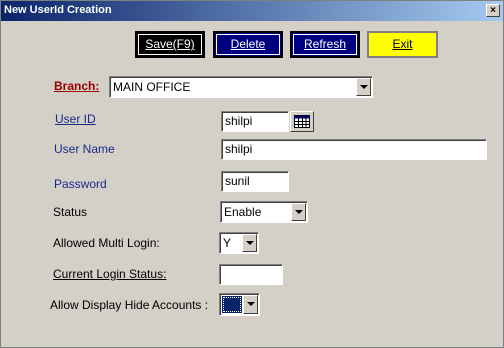  I want to click on branch-label: Branch:, so click(77, 86).